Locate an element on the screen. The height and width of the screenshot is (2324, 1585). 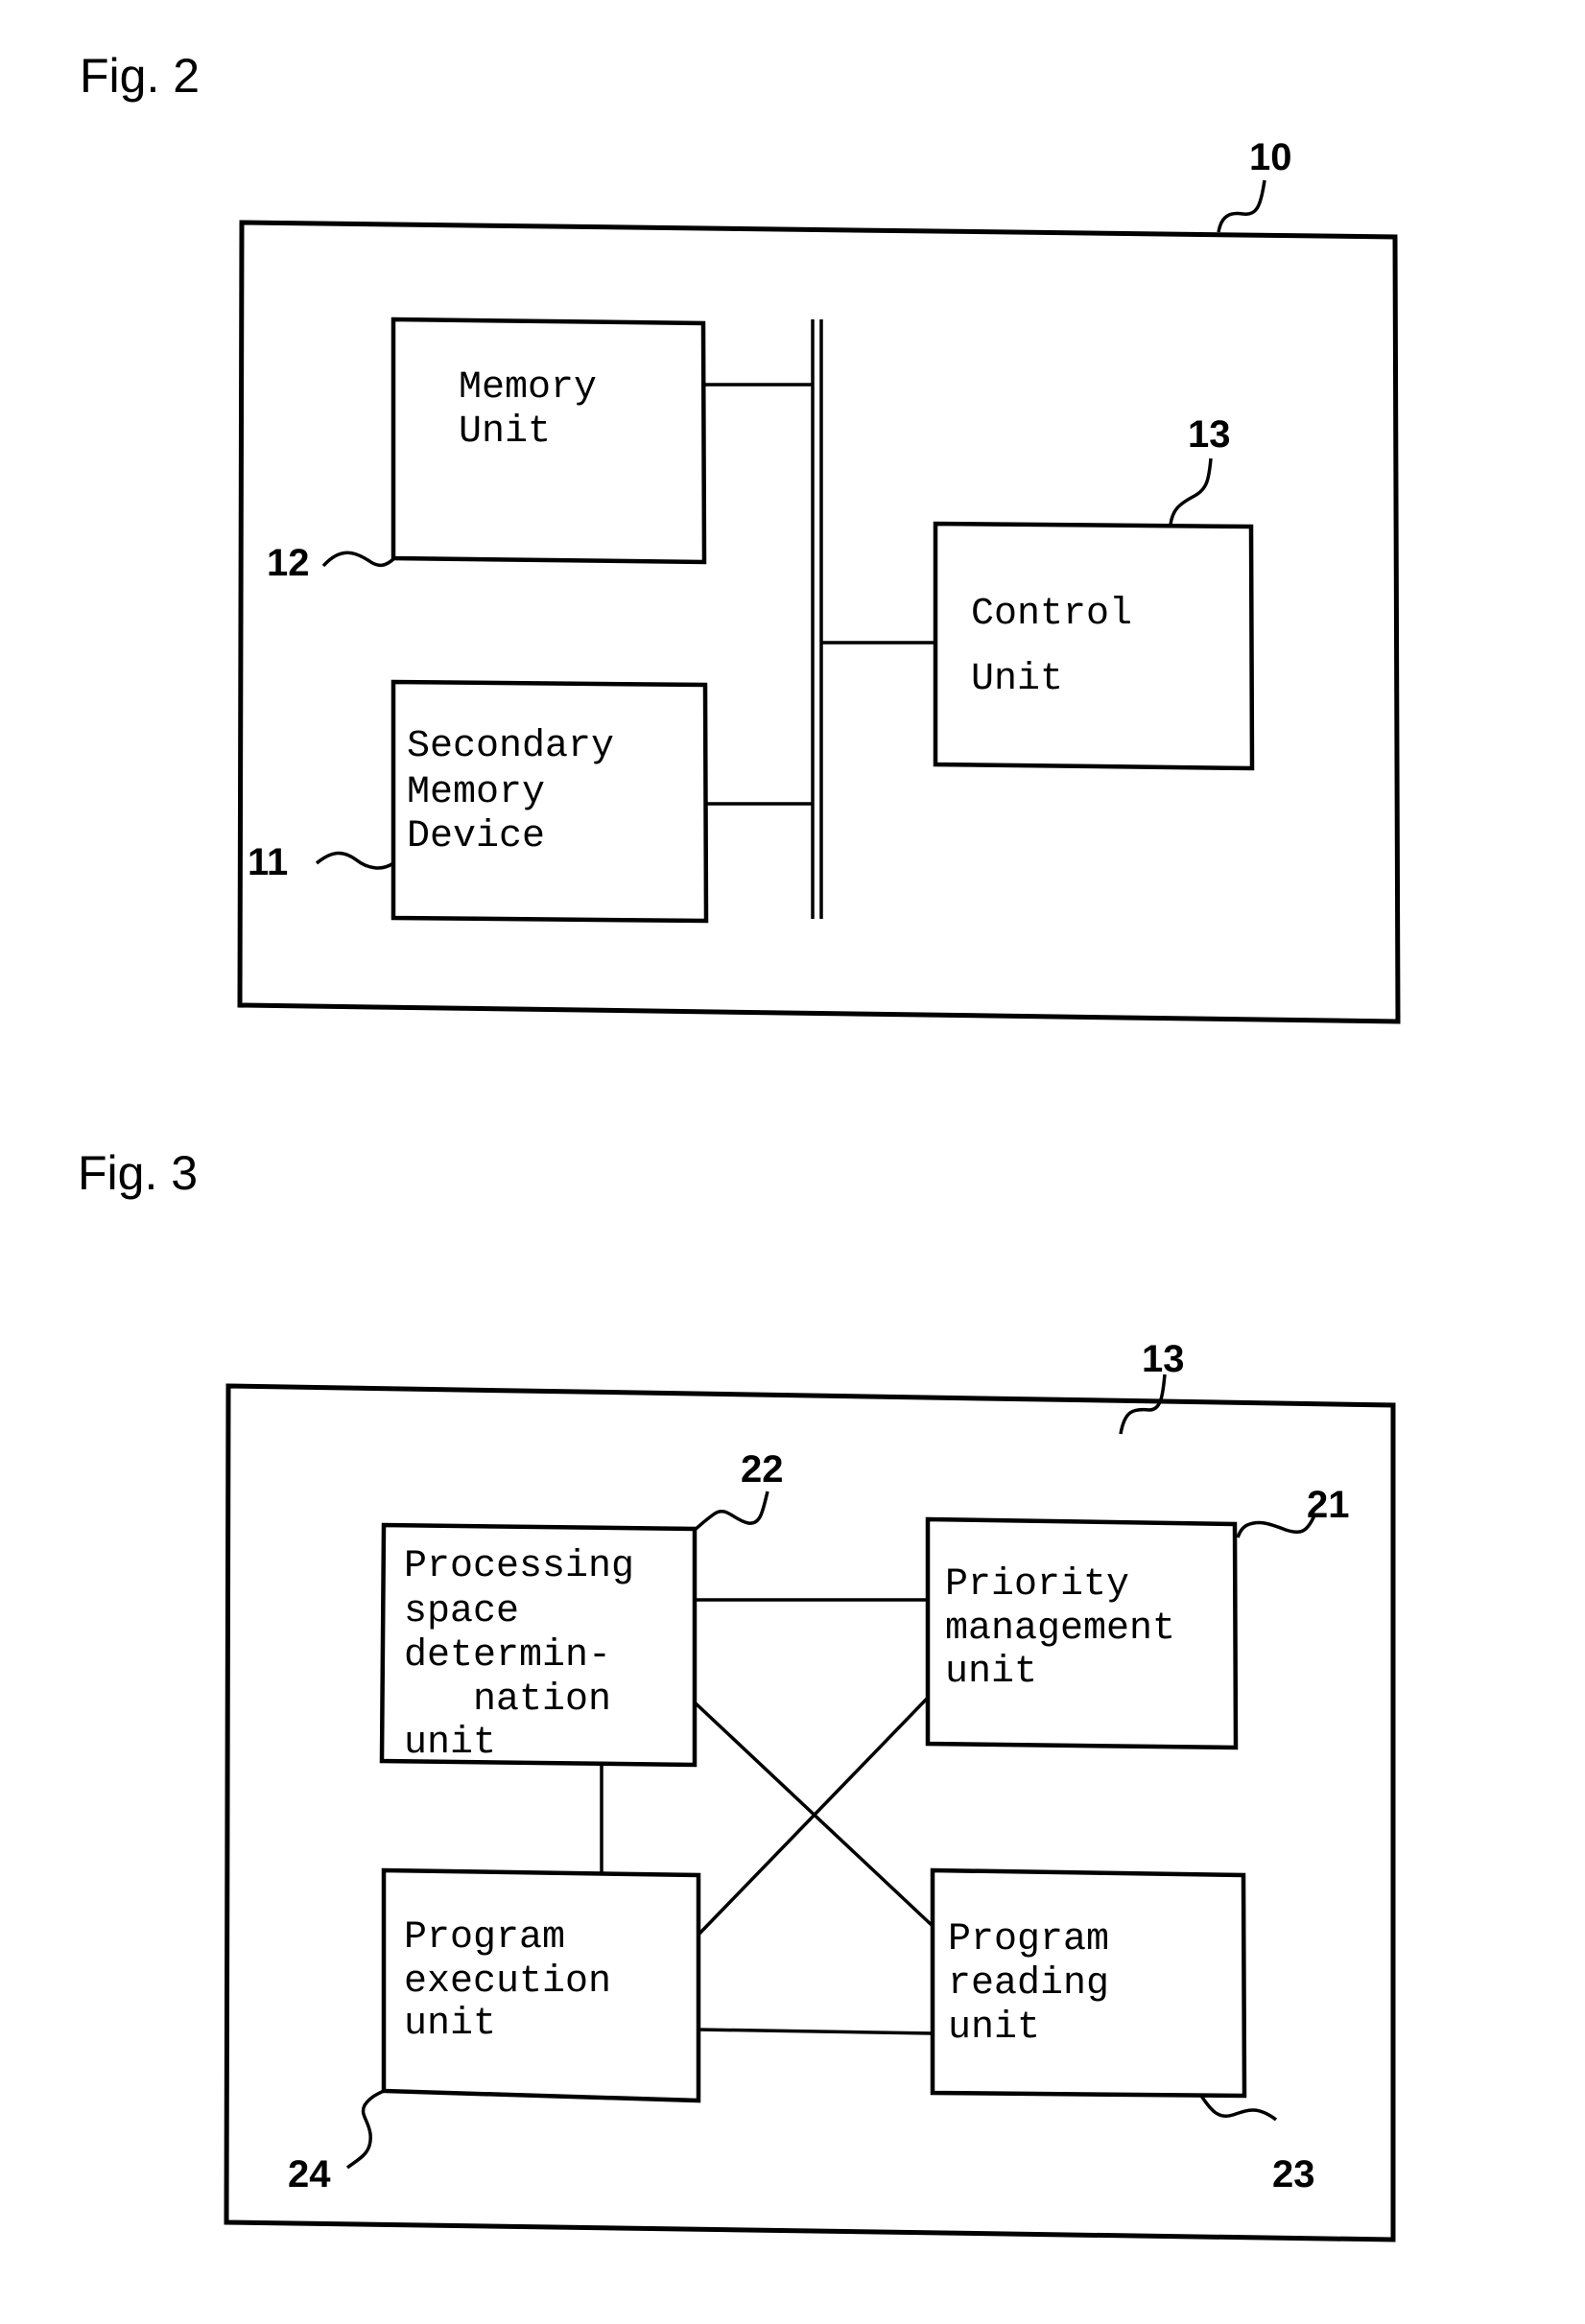
ref-label-11: 11 is located at coordinates (268, 862).